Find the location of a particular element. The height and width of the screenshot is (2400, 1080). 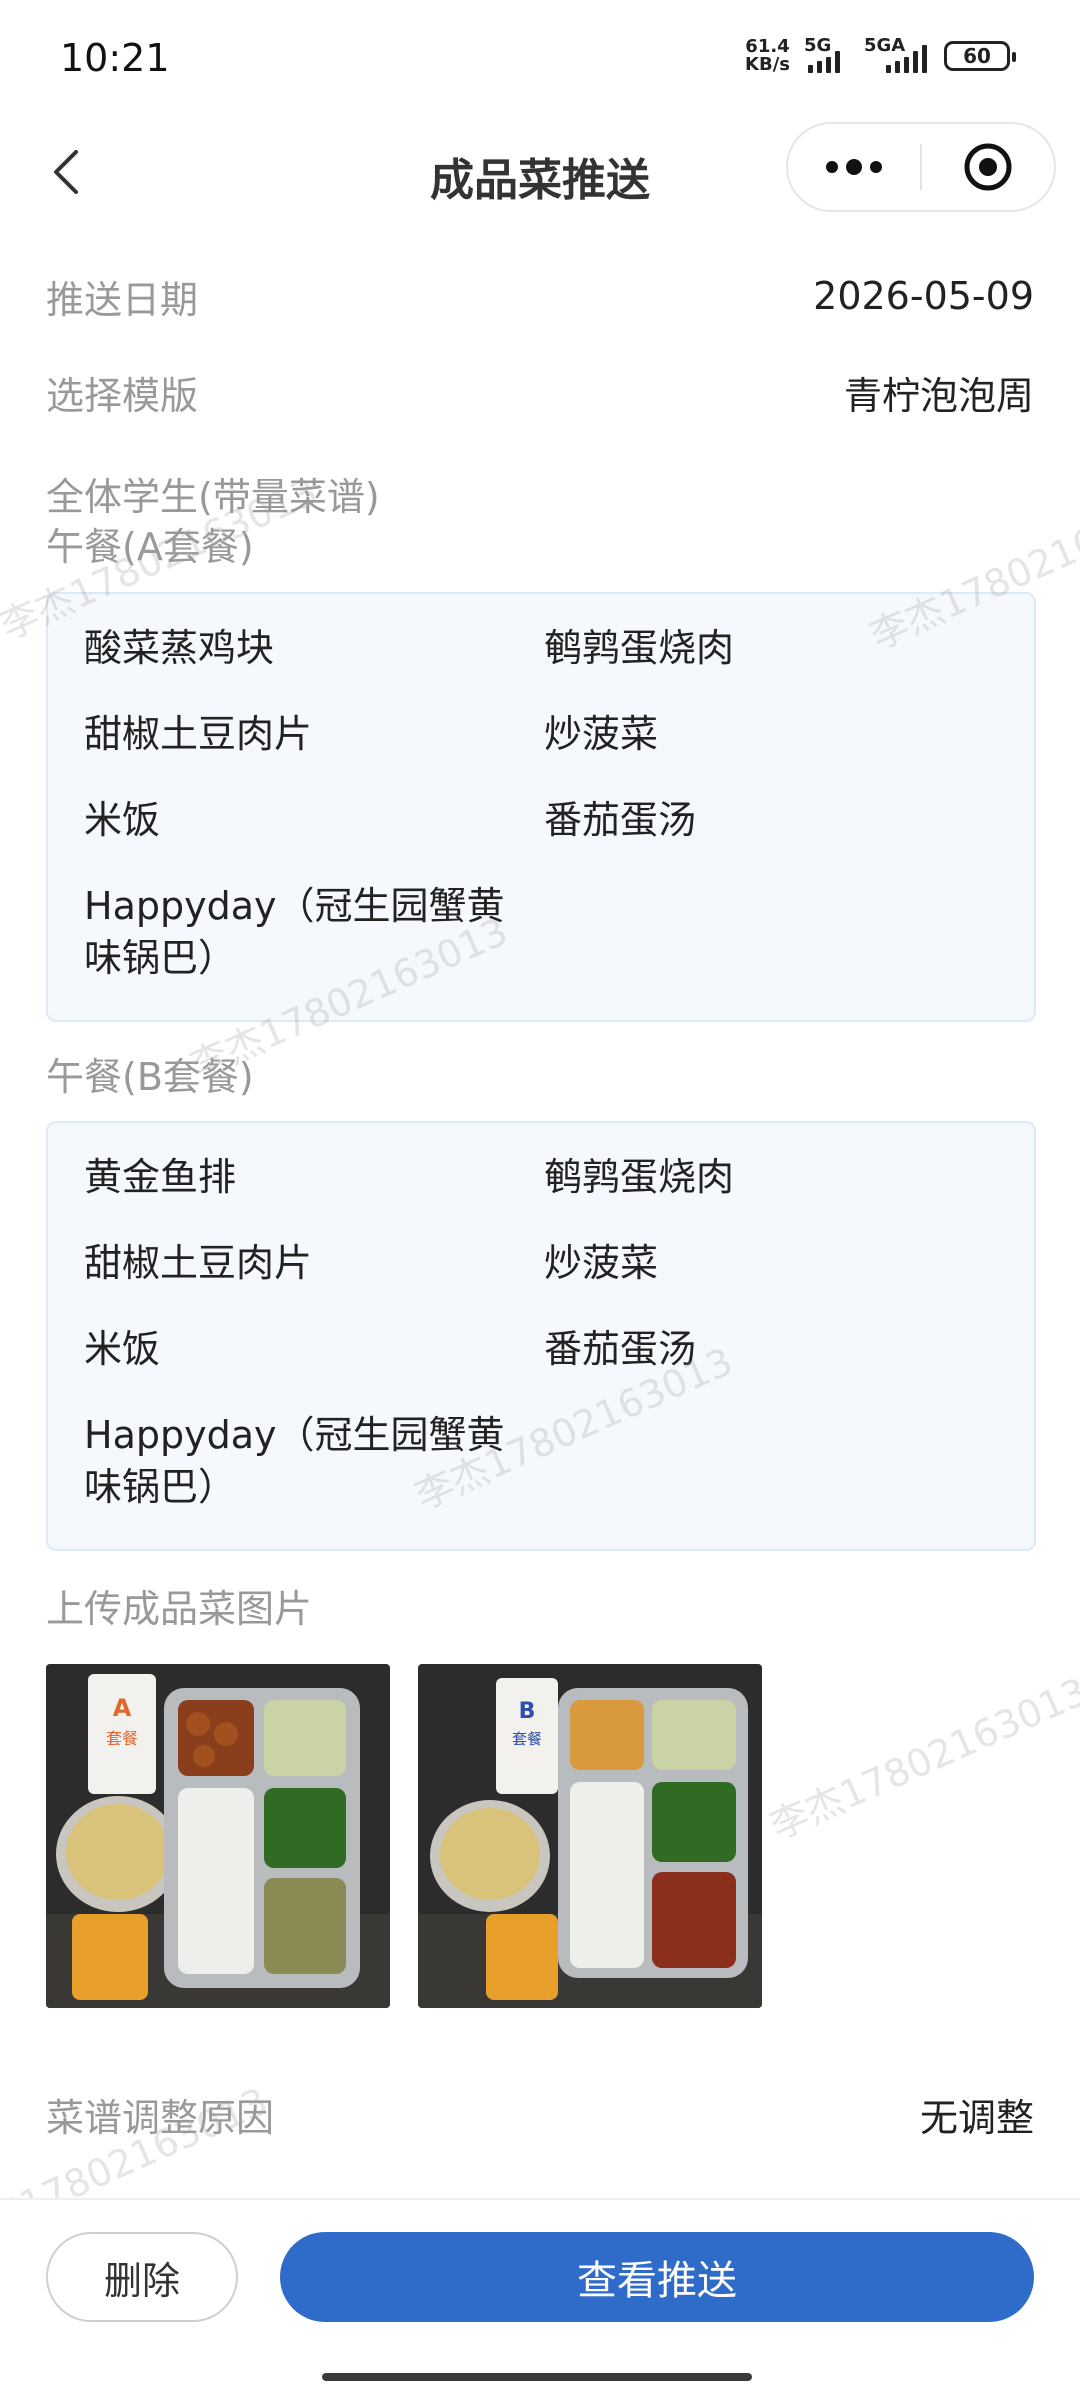

target-icon is located at coordinates (988, 167).